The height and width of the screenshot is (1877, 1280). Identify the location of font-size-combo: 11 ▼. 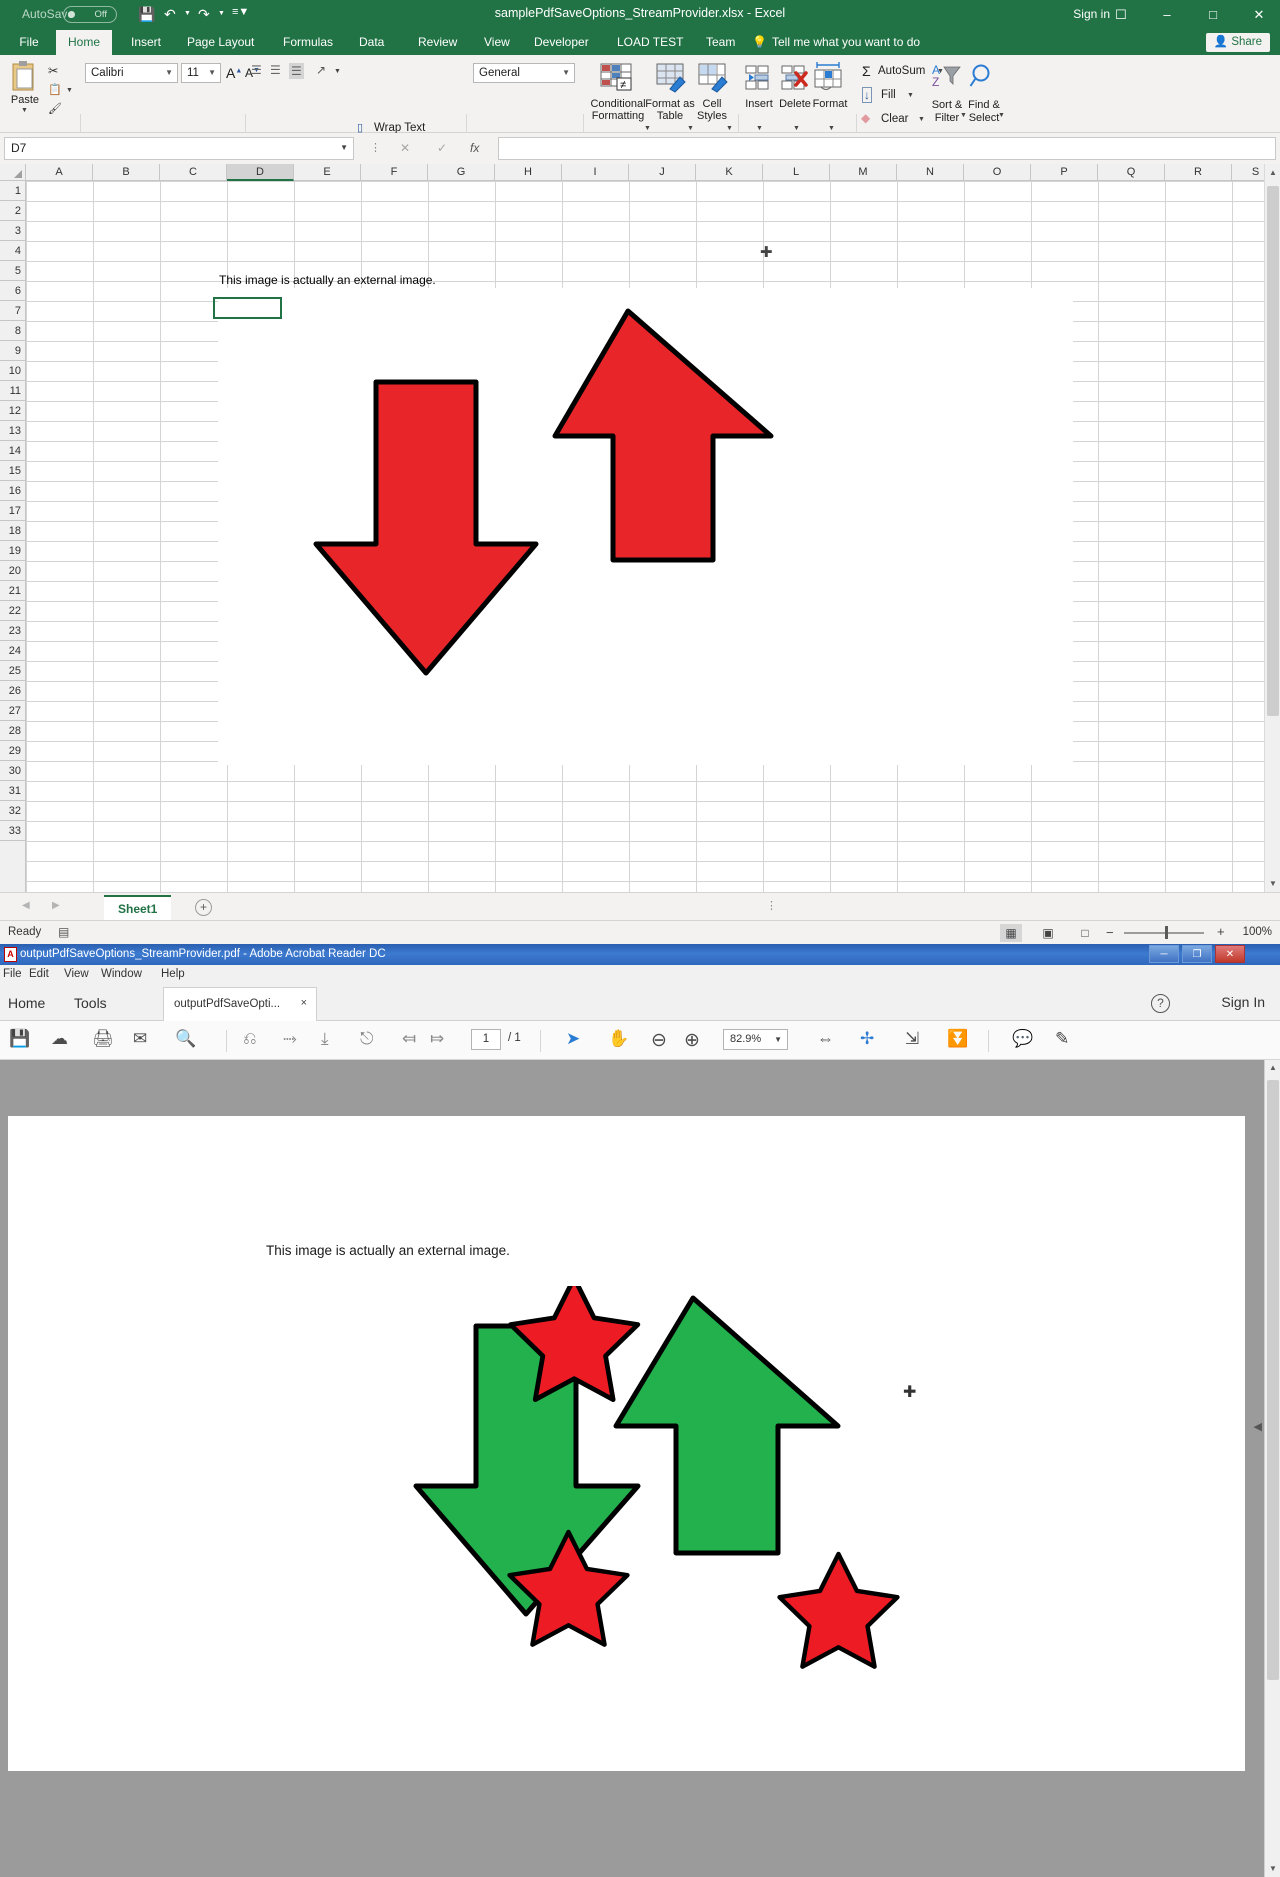
(201, 73).